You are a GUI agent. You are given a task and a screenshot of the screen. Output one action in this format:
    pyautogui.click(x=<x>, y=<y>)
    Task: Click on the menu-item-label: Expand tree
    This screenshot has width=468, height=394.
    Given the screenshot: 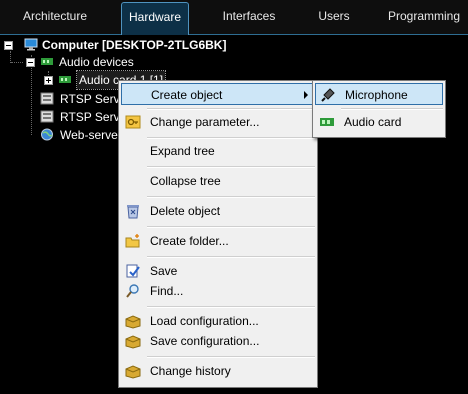 What is the action you would take?
    pyautogui.click(x=182, y=151)
    